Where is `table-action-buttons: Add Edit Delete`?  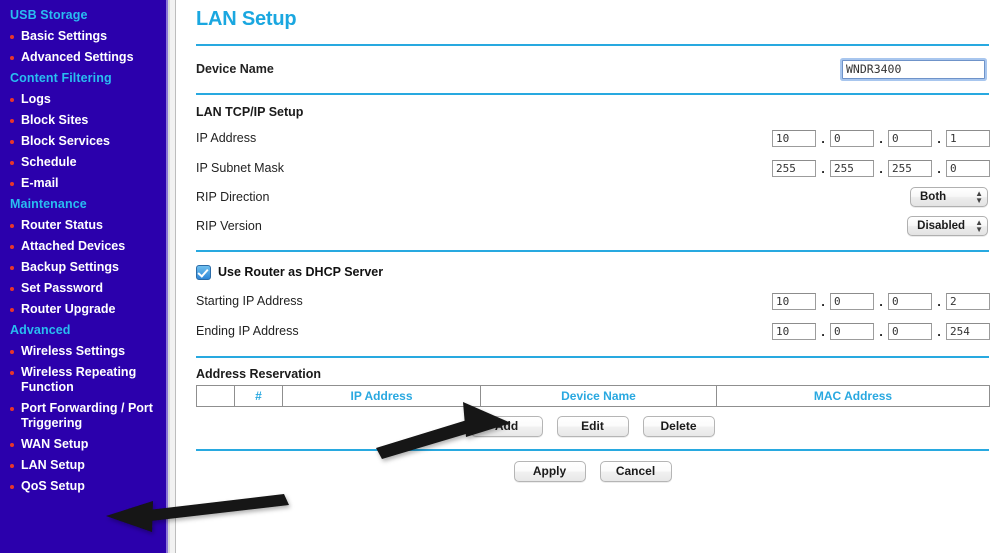
table-action-buttons: Add Edit Delete is located at coordinates (592, 426).